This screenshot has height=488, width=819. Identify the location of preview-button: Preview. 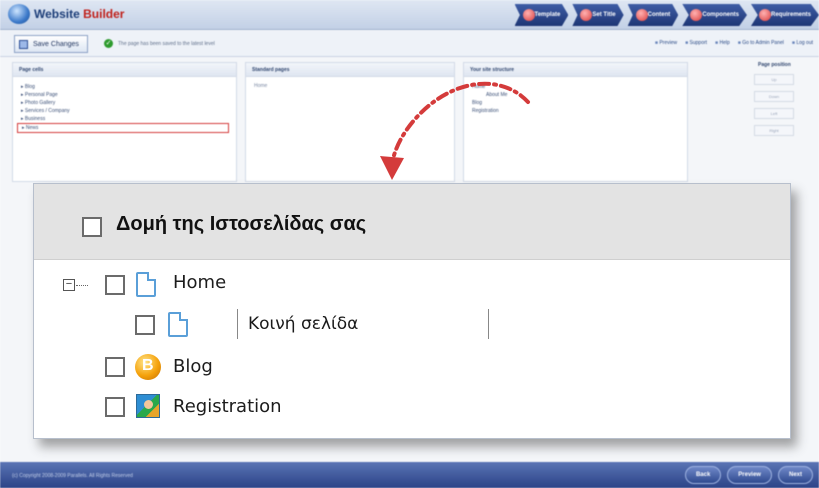
(749, 475).